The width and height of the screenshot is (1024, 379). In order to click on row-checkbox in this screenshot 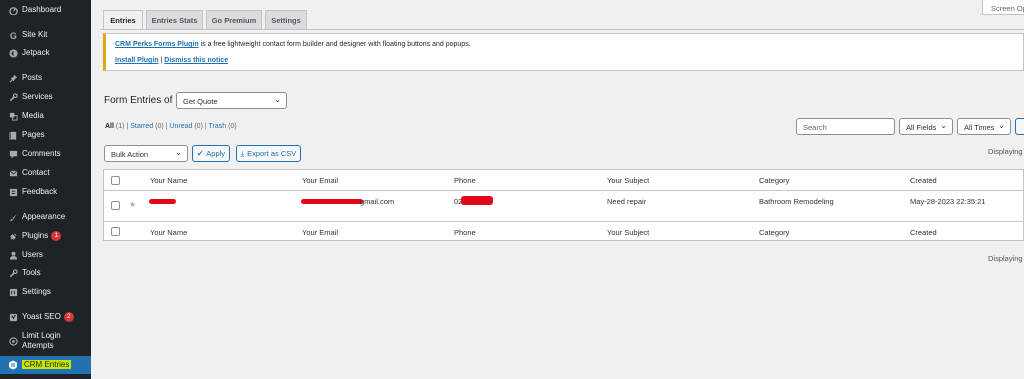, I will do `click(115, 205)`.